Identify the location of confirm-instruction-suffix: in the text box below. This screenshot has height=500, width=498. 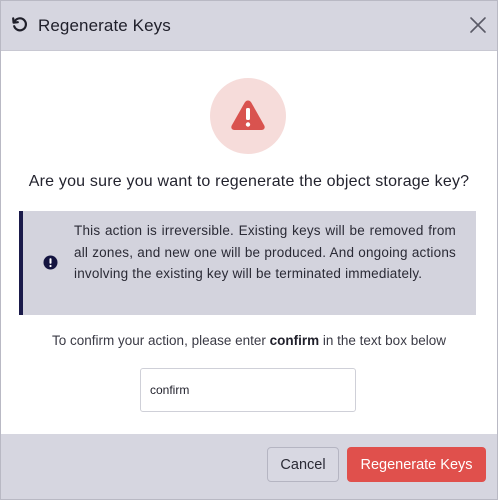
(382, 340).